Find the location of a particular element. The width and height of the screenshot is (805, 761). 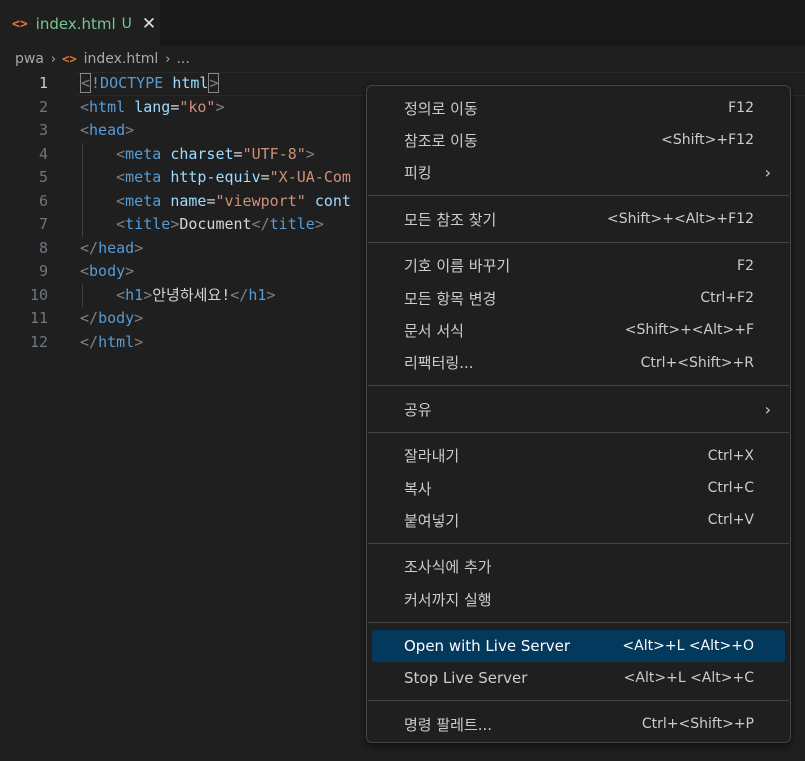

close-icon: ✕ is located at coordinates (149, 24).